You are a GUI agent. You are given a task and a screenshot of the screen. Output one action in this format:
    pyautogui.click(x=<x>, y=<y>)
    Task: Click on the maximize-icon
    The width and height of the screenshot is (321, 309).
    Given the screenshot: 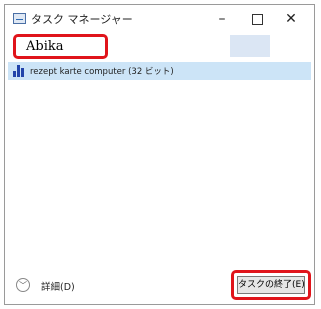 What is the action you would take?
    pyautogui.click(x=257, y=19)
    